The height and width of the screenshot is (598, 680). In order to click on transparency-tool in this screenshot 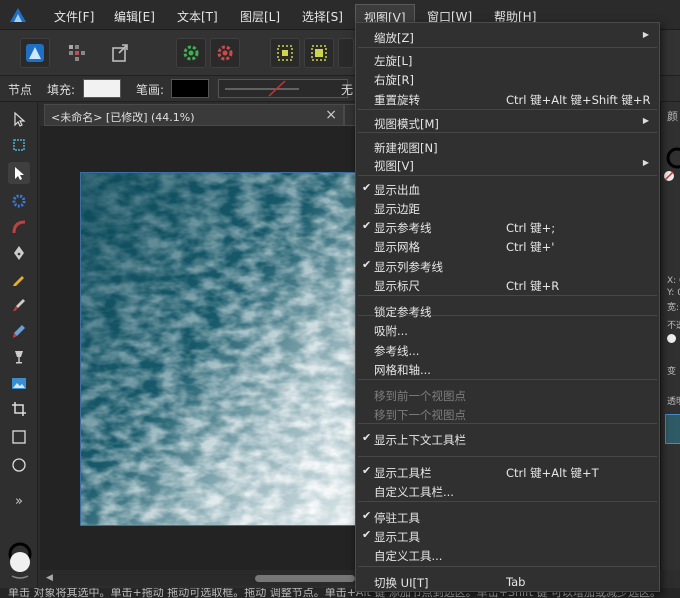, I will do `click(19, 357)`.